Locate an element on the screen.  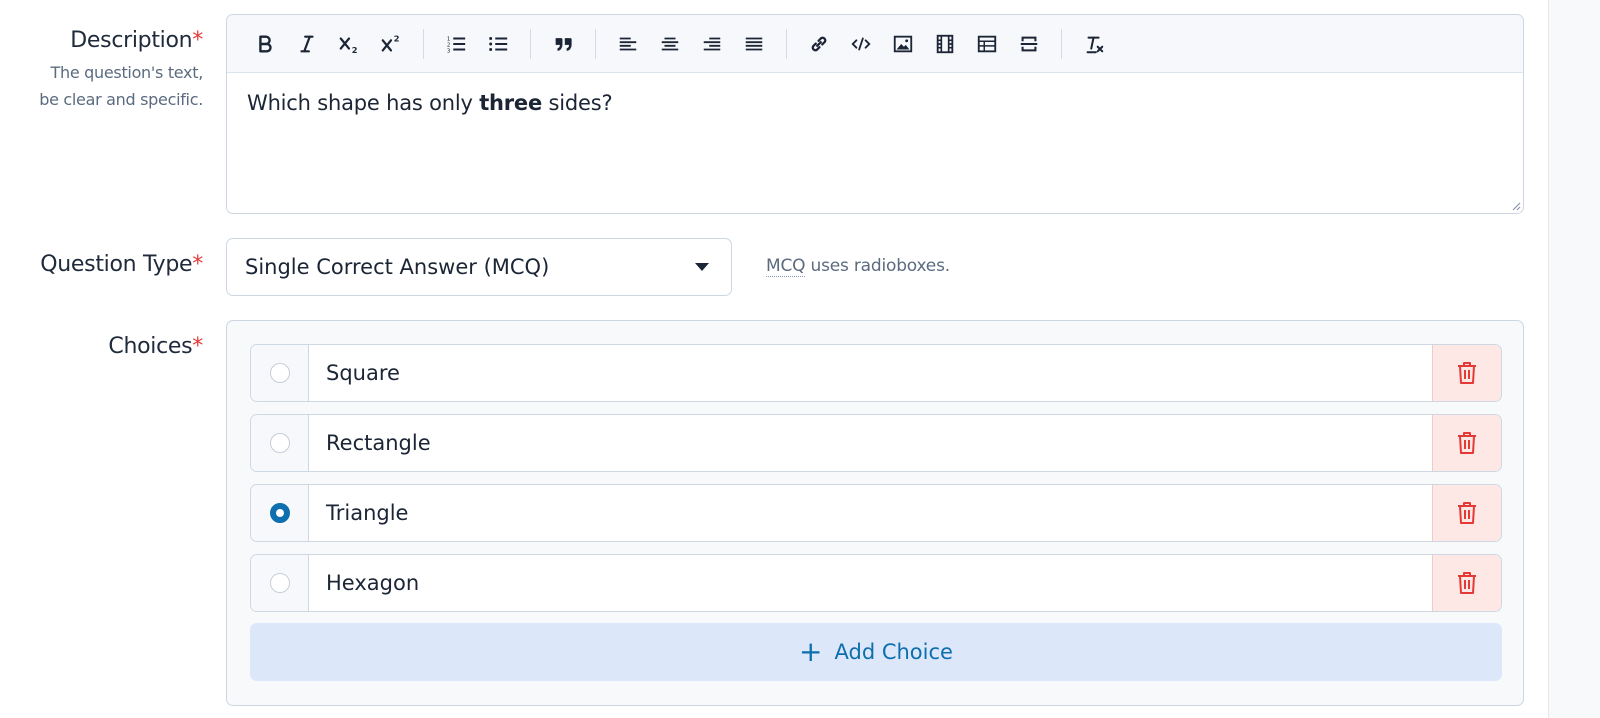
add-choice-label: Add Choice is located at coordinates (893, 652).